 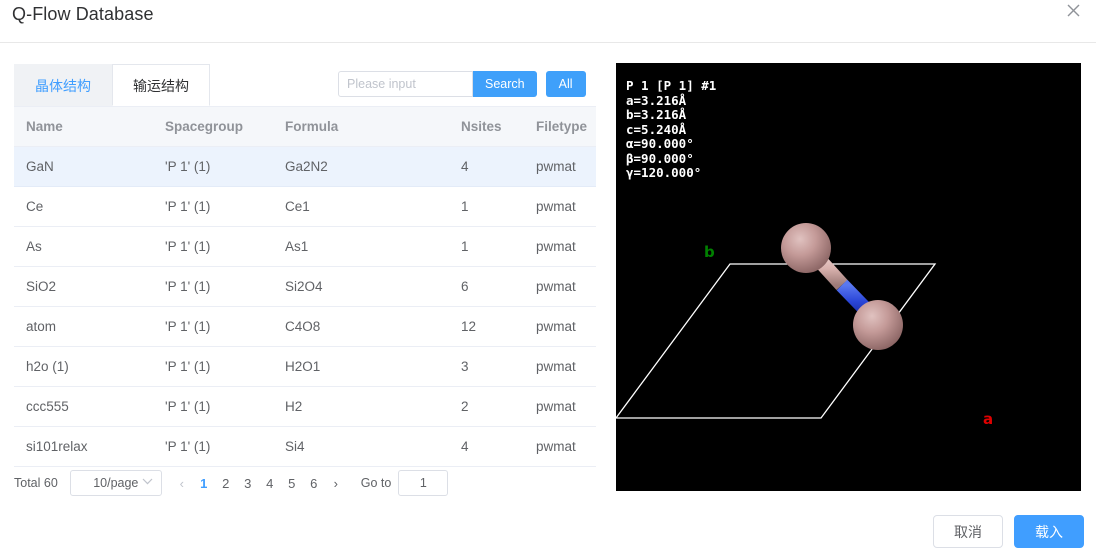 I want to click on next-page-button: ›, so click(x=336, y=483).